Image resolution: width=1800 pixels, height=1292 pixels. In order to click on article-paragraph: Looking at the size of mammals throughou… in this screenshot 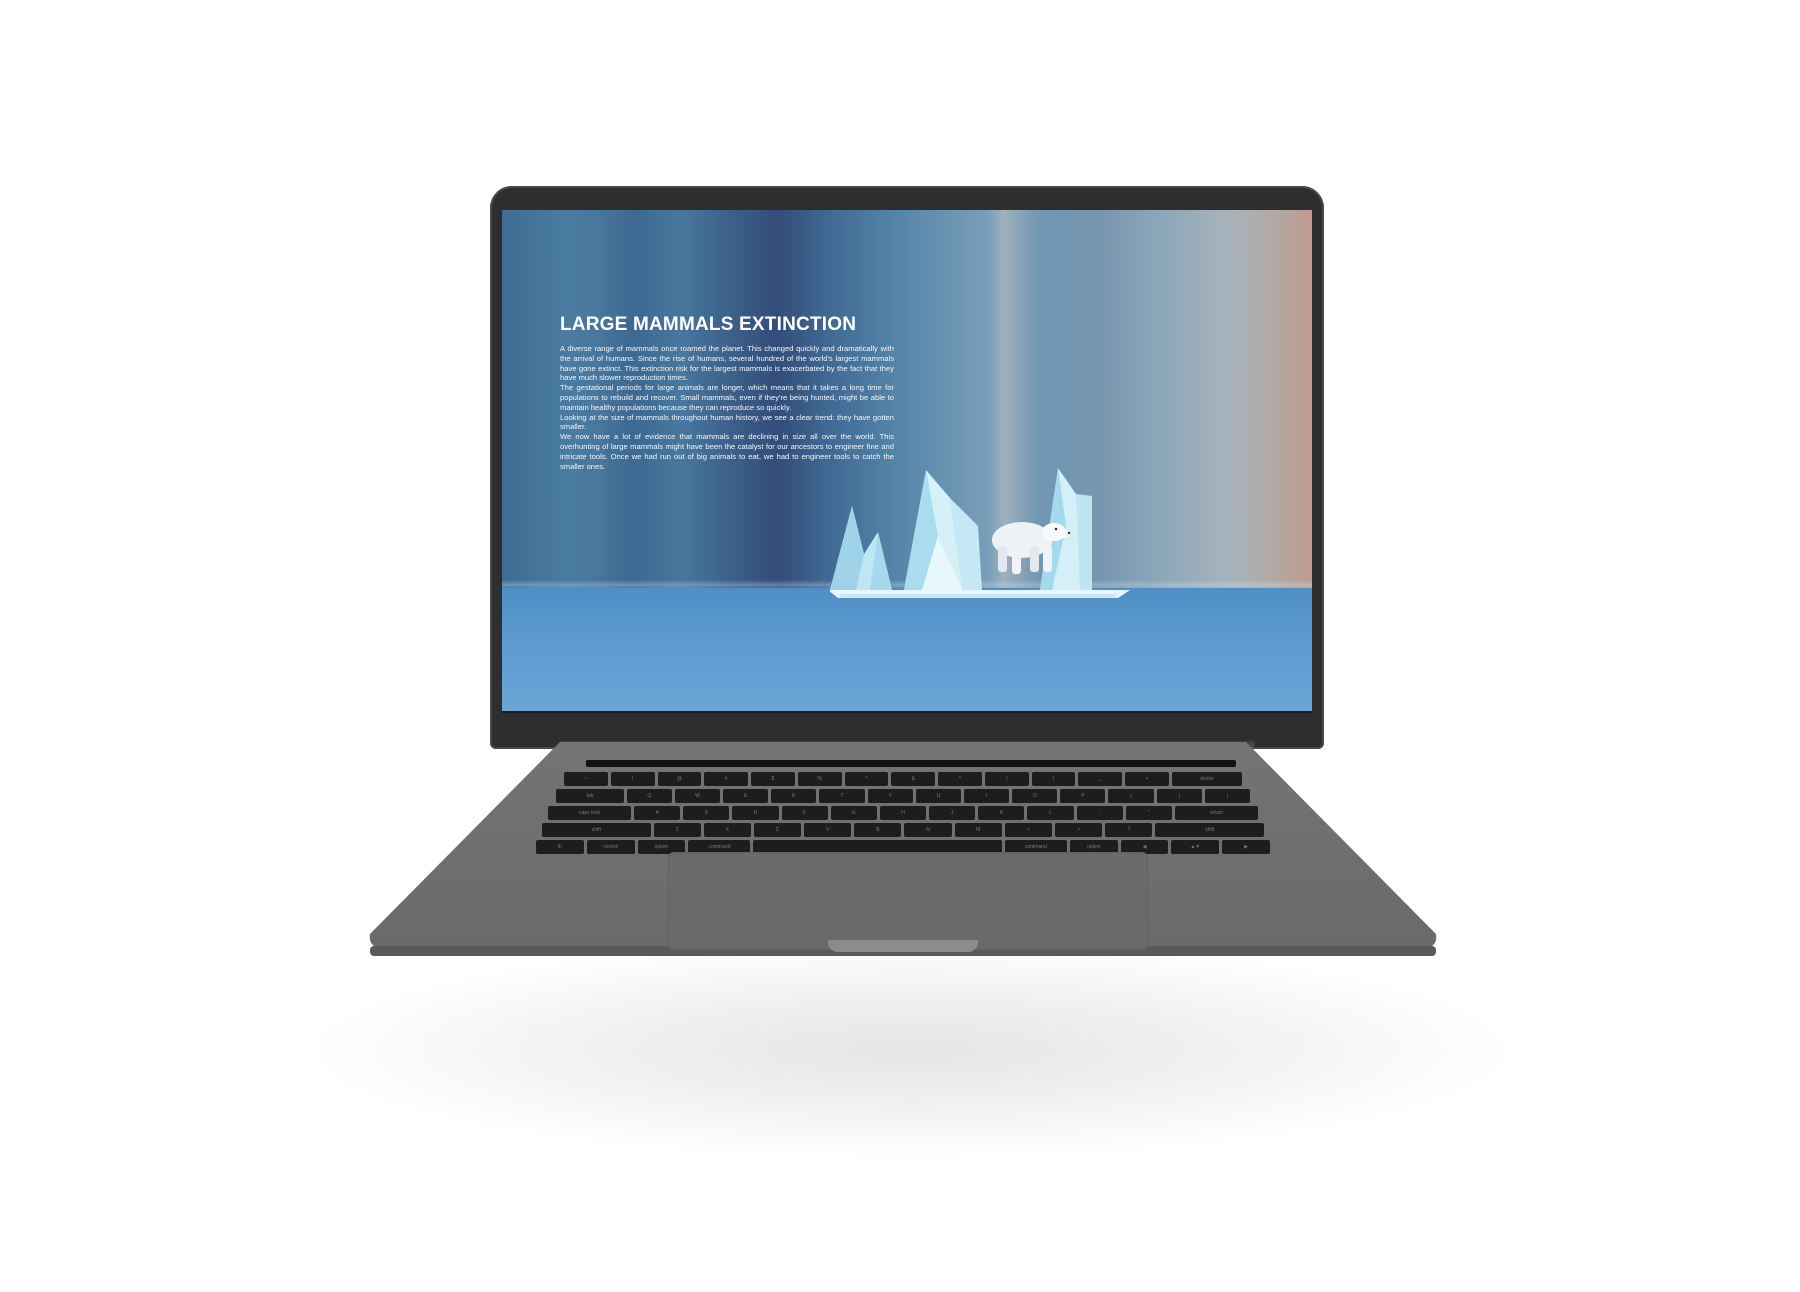, I will do `click(727, 422)`.